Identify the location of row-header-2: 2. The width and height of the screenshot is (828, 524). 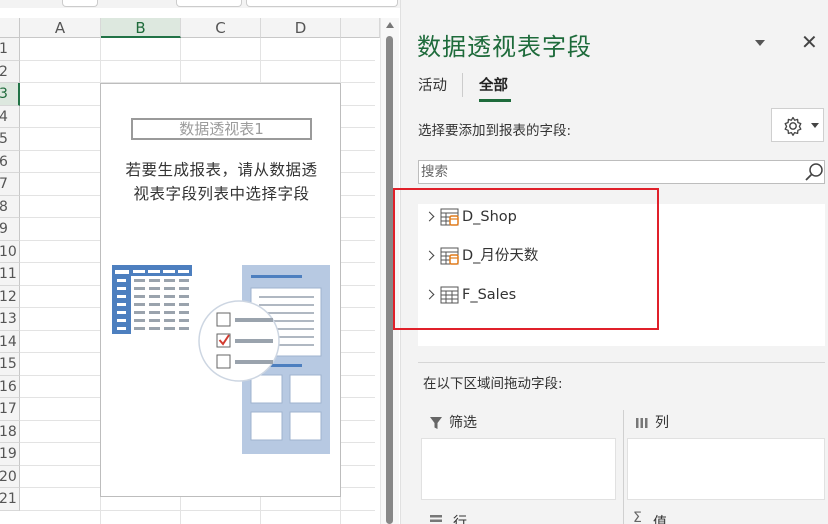
(10, 71).